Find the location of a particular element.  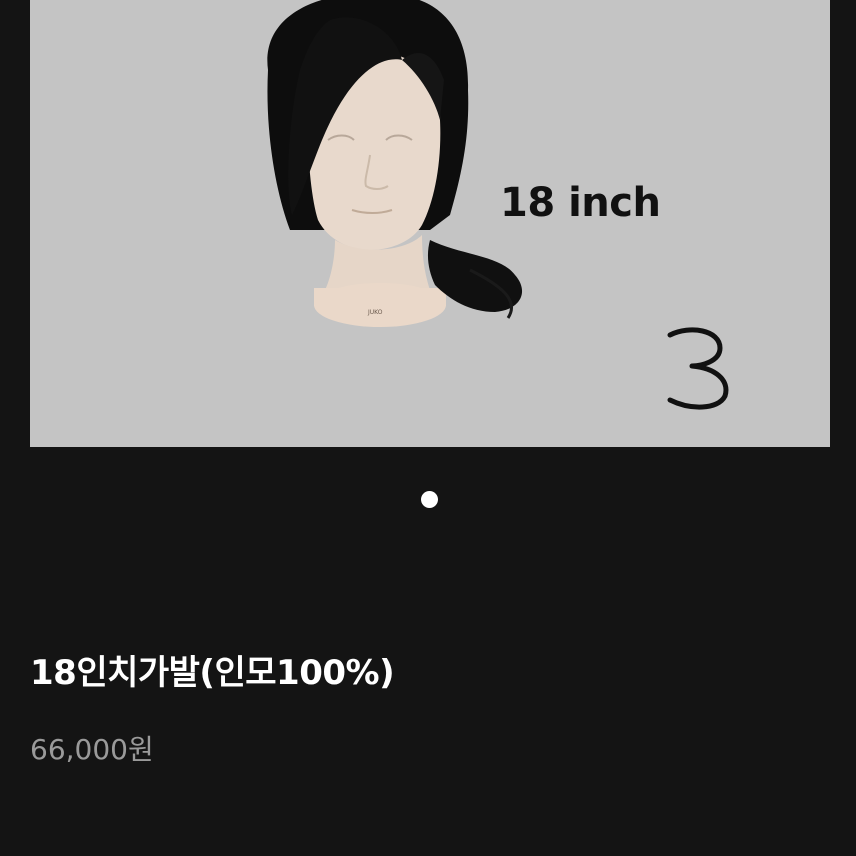

product-title: 18인치가발(인모100%) is located at coordinates (212, 673).